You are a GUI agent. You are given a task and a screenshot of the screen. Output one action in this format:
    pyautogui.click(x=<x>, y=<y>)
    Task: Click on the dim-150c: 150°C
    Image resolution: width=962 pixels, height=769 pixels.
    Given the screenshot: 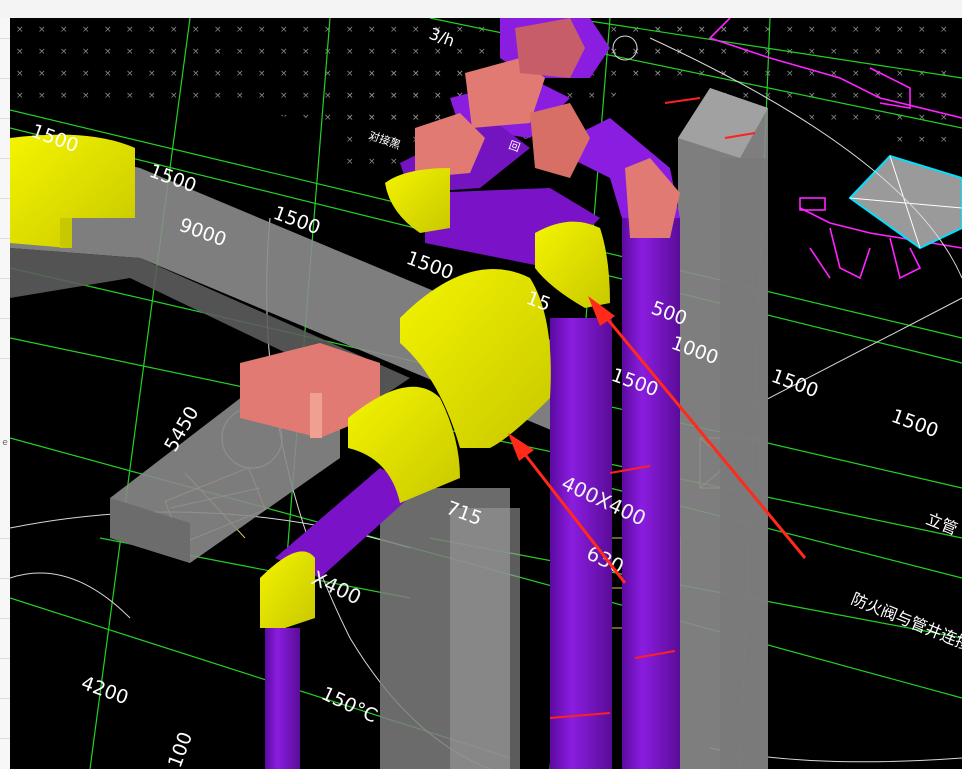 What is the action you would take?
    pyautogui.click(x=349, y=705)
    